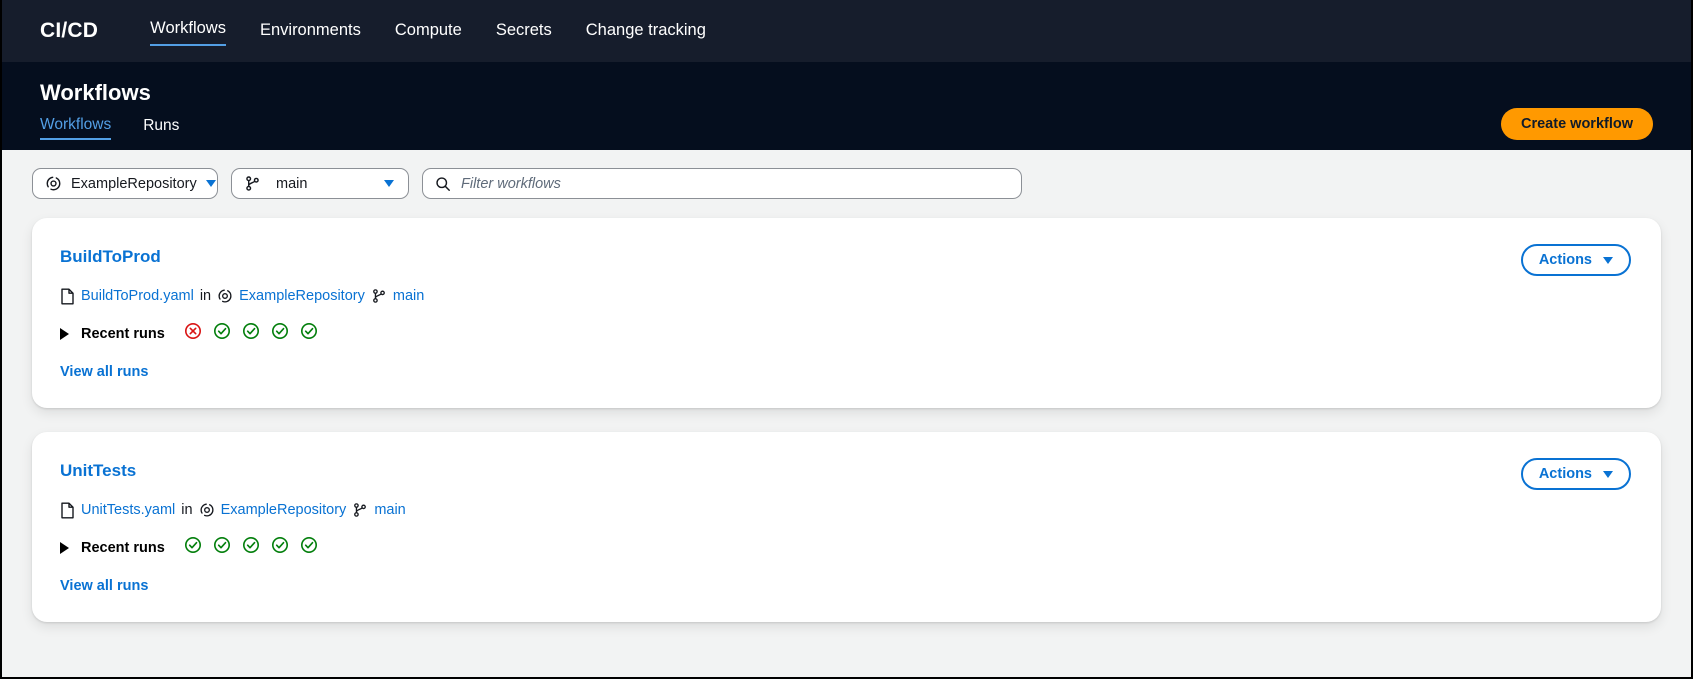  I want to click on page-tabs: Workflows Runs, so click(125, 127).